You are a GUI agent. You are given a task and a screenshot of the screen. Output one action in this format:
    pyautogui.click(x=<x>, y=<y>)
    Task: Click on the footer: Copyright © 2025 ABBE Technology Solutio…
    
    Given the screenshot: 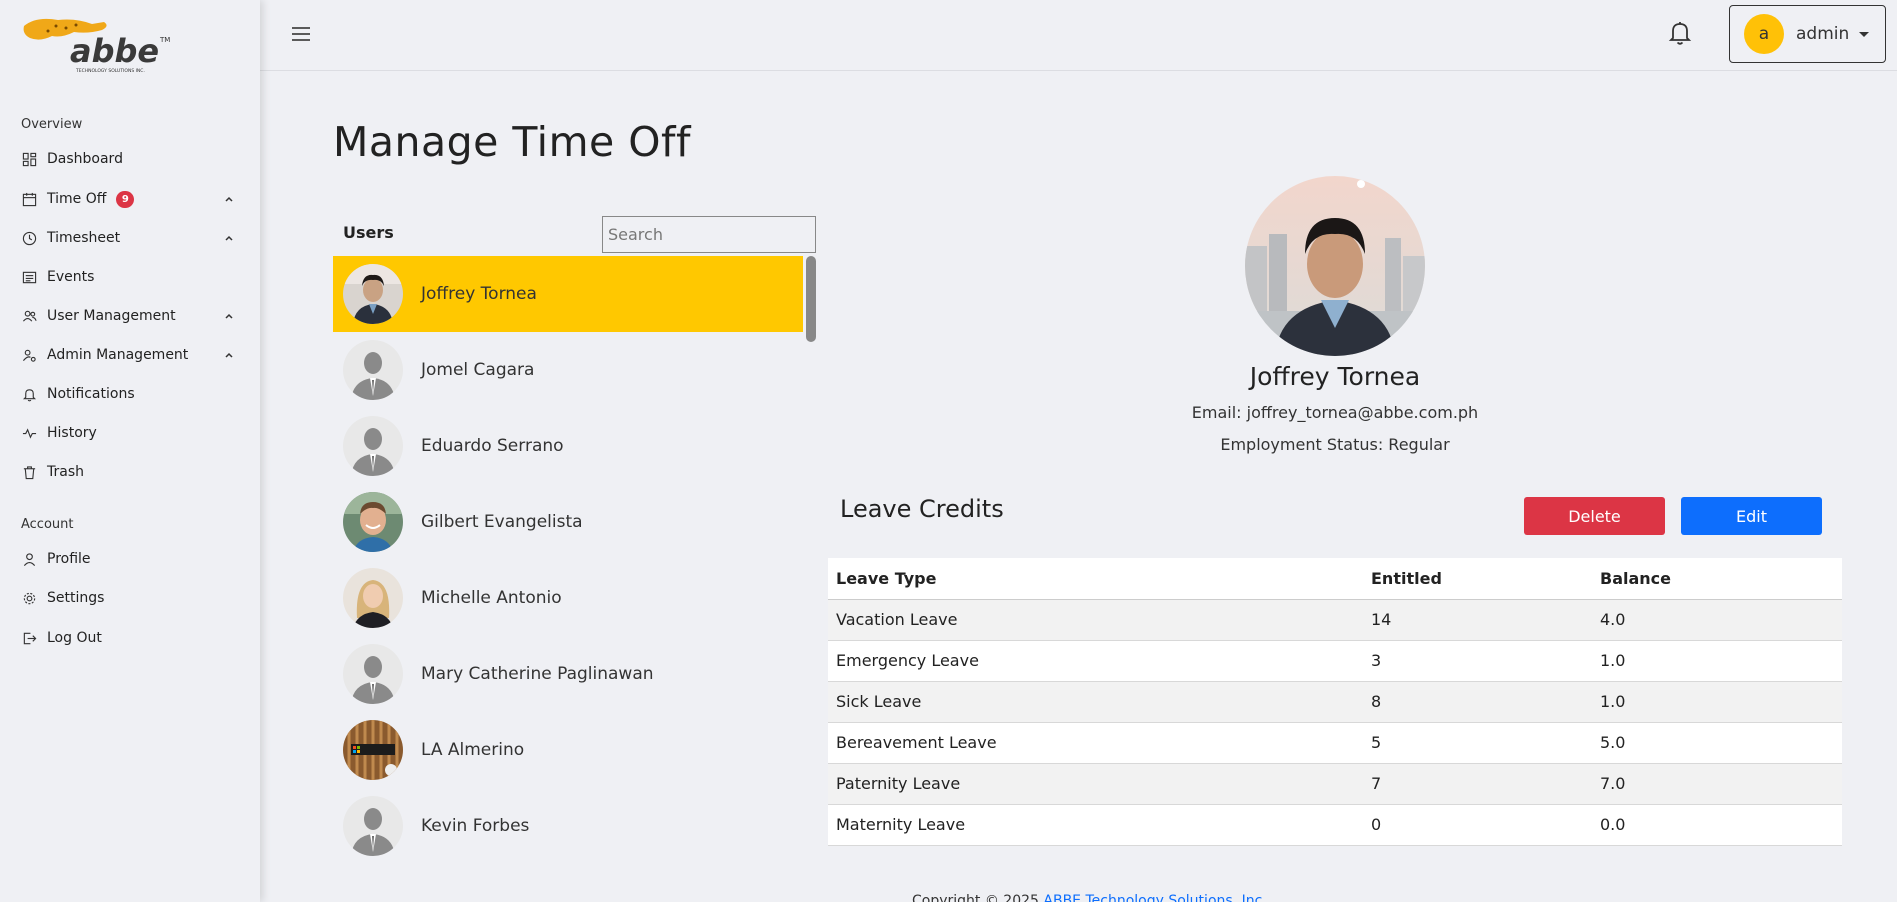 What is the action you would take?
    pyautogui.click(x=1089, y=897)
    